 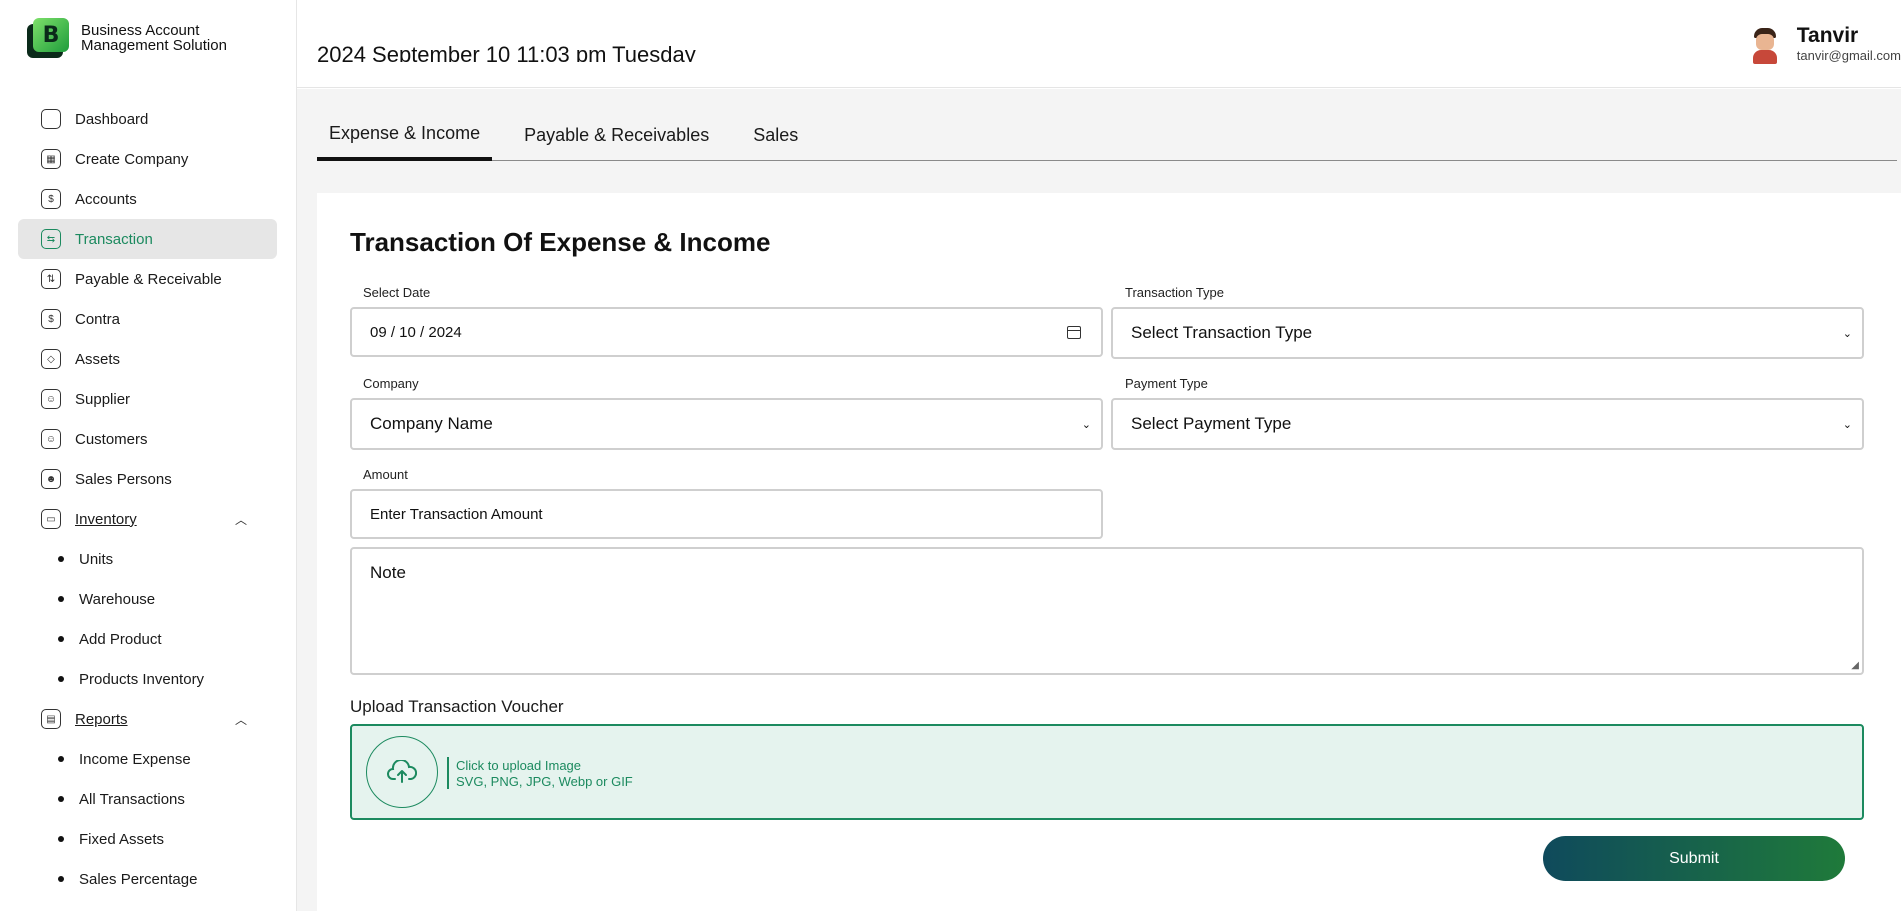 I want to click on sidebar-item-label: Create Company, so click(x=132, y=159).